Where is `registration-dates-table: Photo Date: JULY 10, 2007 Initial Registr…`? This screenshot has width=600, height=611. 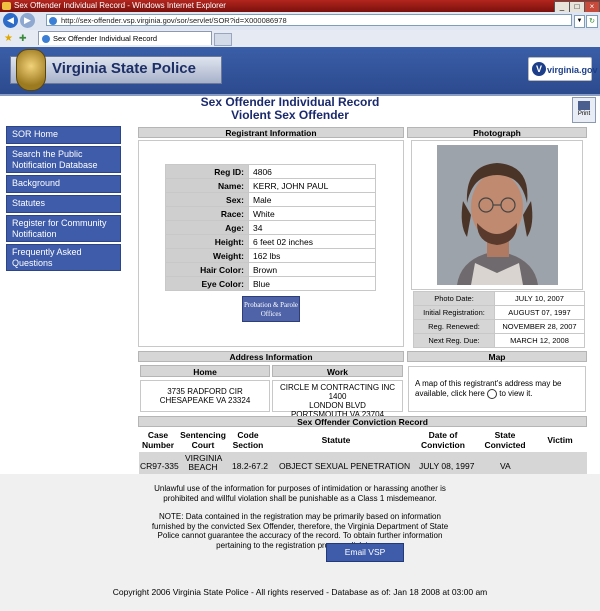 registration-dates-table: Photo Date: JULY 10, 2007 Initial Registr… is located at coordinates (499, 319).